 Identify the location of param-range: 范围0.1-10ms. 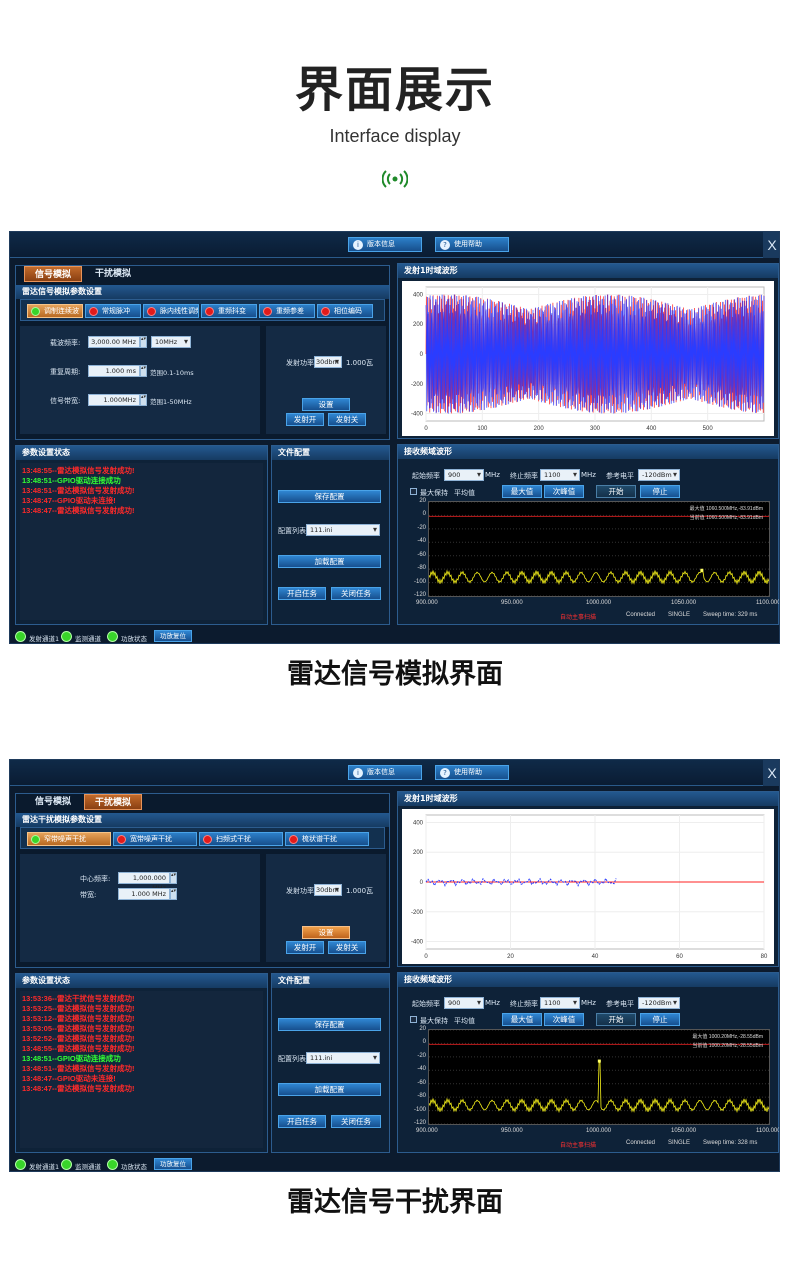
(172, 373).